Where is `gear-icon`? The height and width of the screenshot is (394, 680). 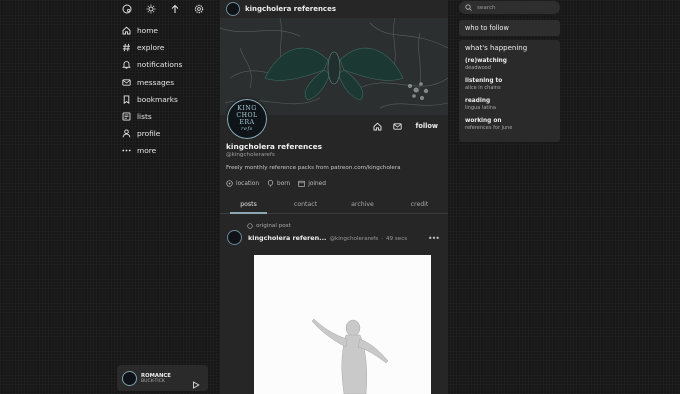 gear-icon is located at coordinates (199, 9).